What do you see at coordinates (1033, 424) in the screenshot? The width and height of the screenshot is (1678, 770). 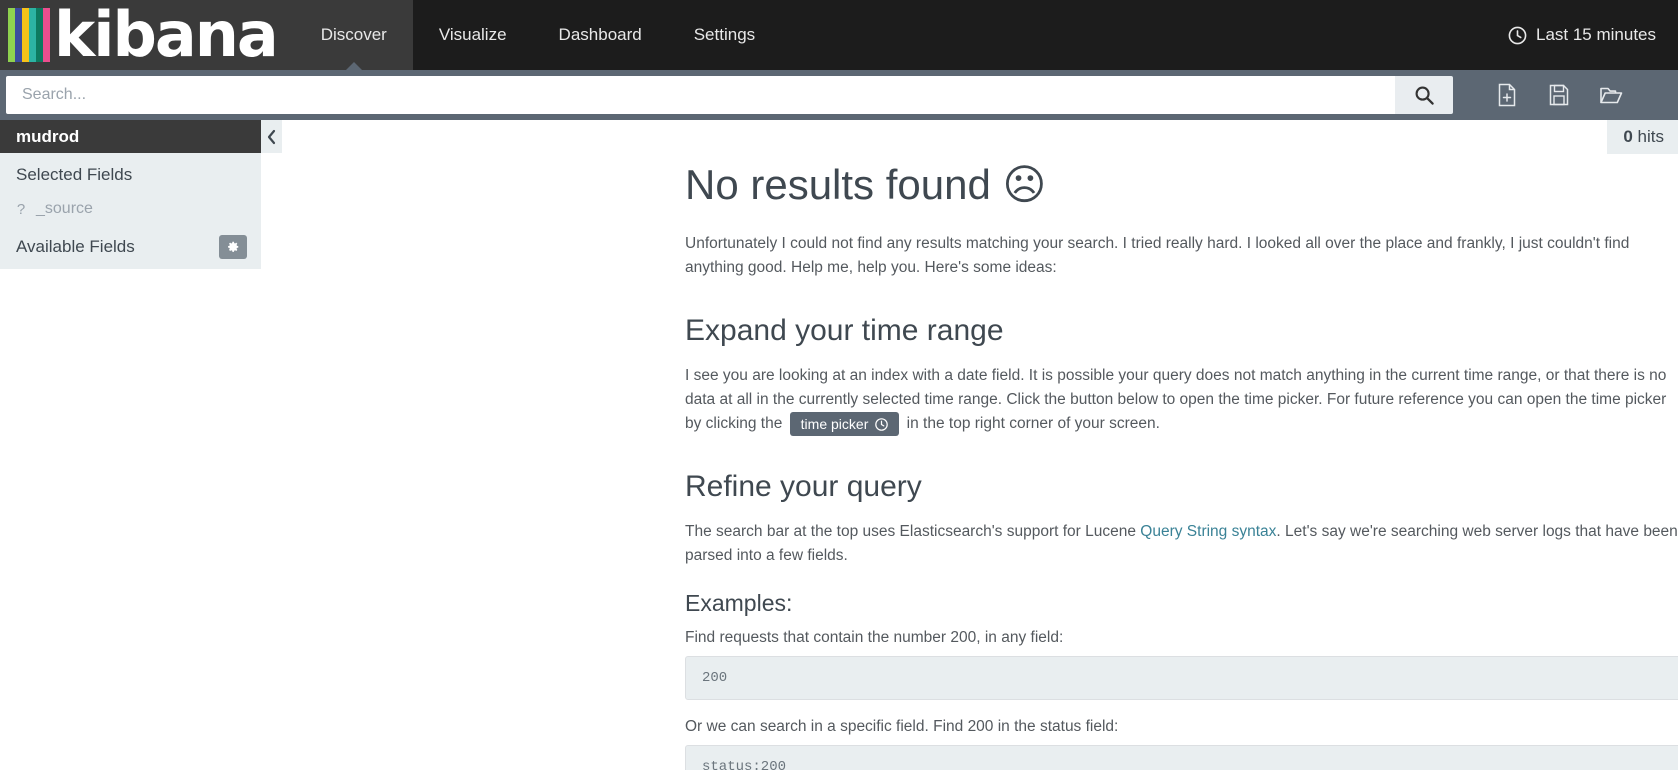 I see `time-range-text-part2: in the top right corner of your screen.` at bounding box center [1033, 424].